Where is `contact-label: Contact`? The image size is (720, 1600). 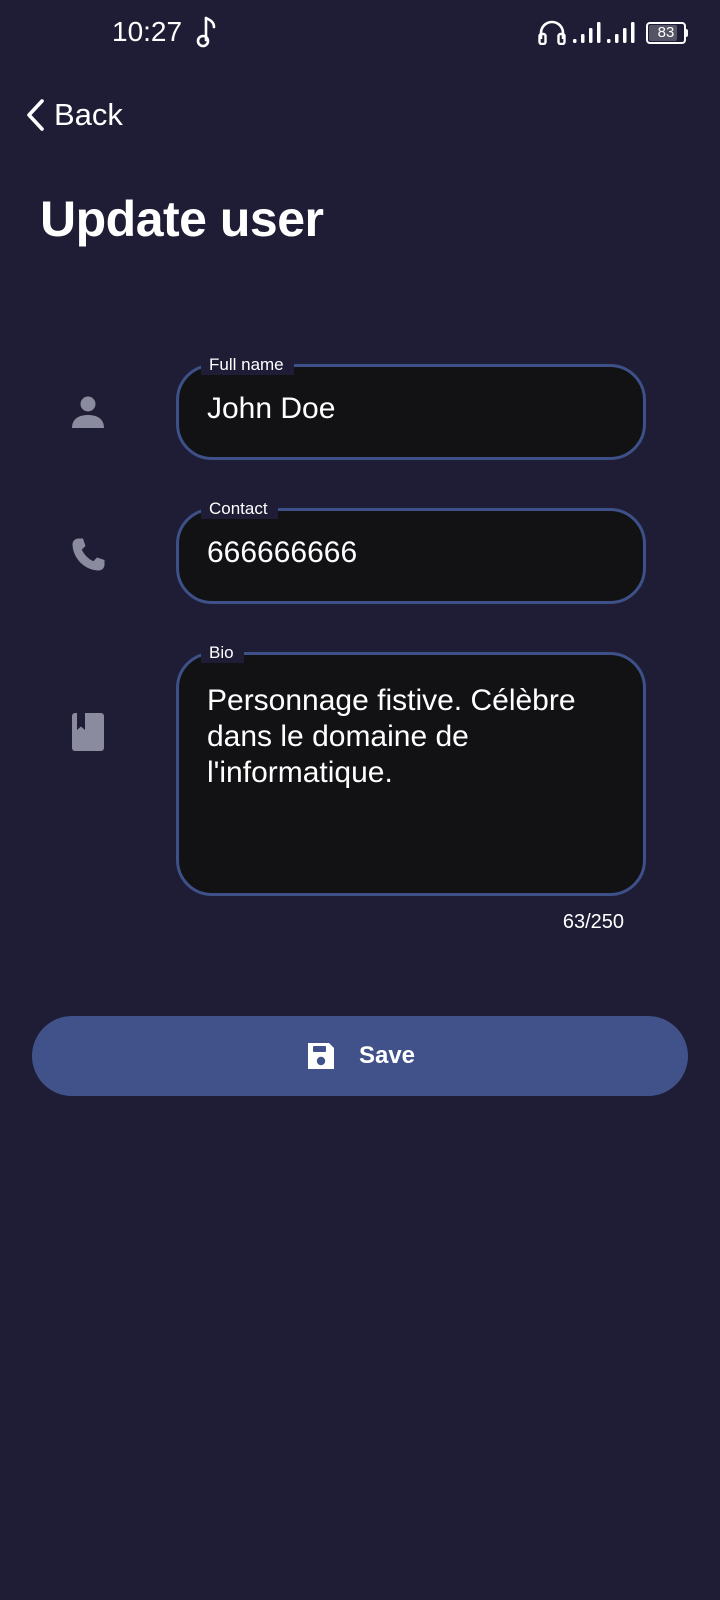
contact-label: Contact is located at coordinates (239, 509).